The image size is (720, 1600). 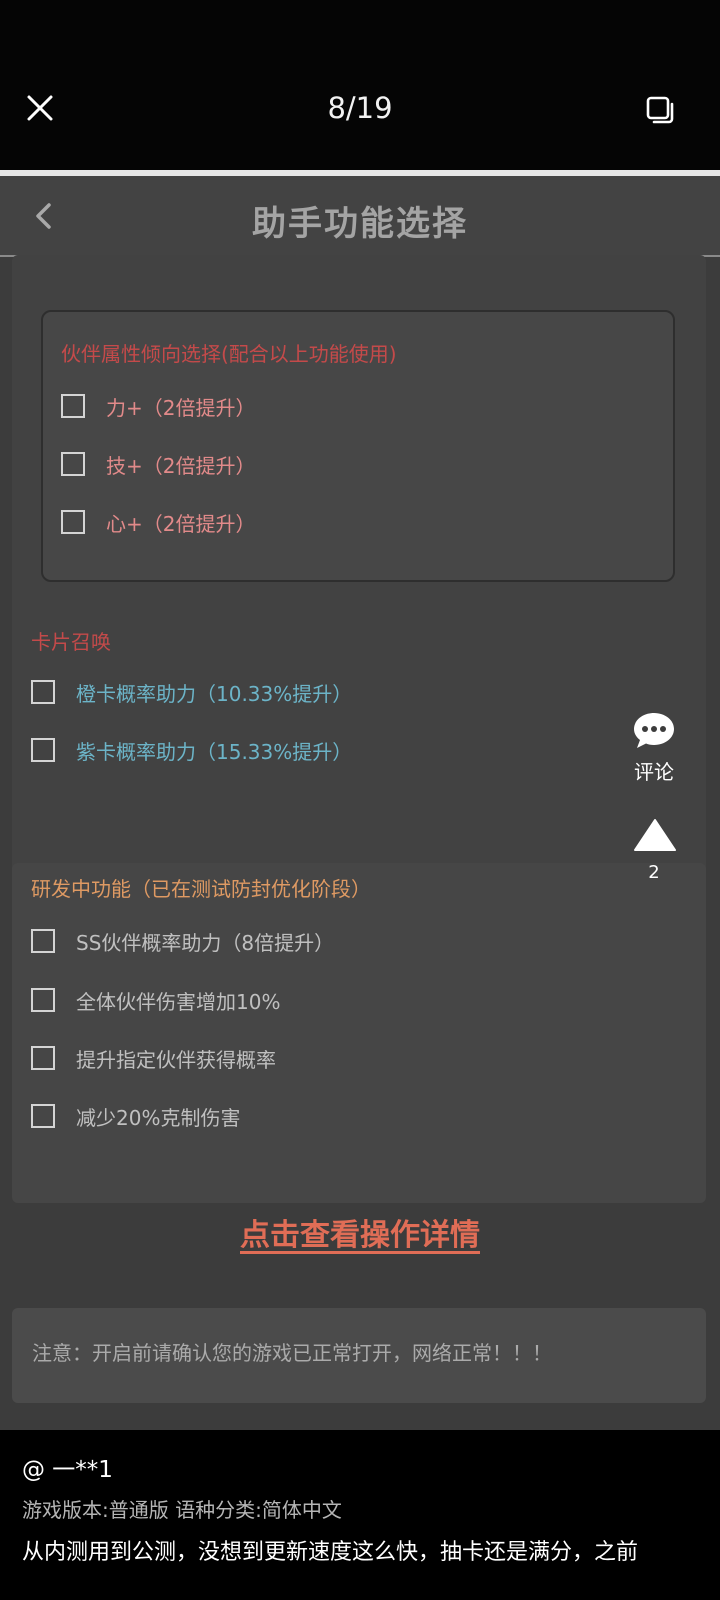 What do you see at coordinates (360, 1232) in the screenshot?
I see `view-details-link: 点击查看操作详情` at bounding box center [360, 1232].